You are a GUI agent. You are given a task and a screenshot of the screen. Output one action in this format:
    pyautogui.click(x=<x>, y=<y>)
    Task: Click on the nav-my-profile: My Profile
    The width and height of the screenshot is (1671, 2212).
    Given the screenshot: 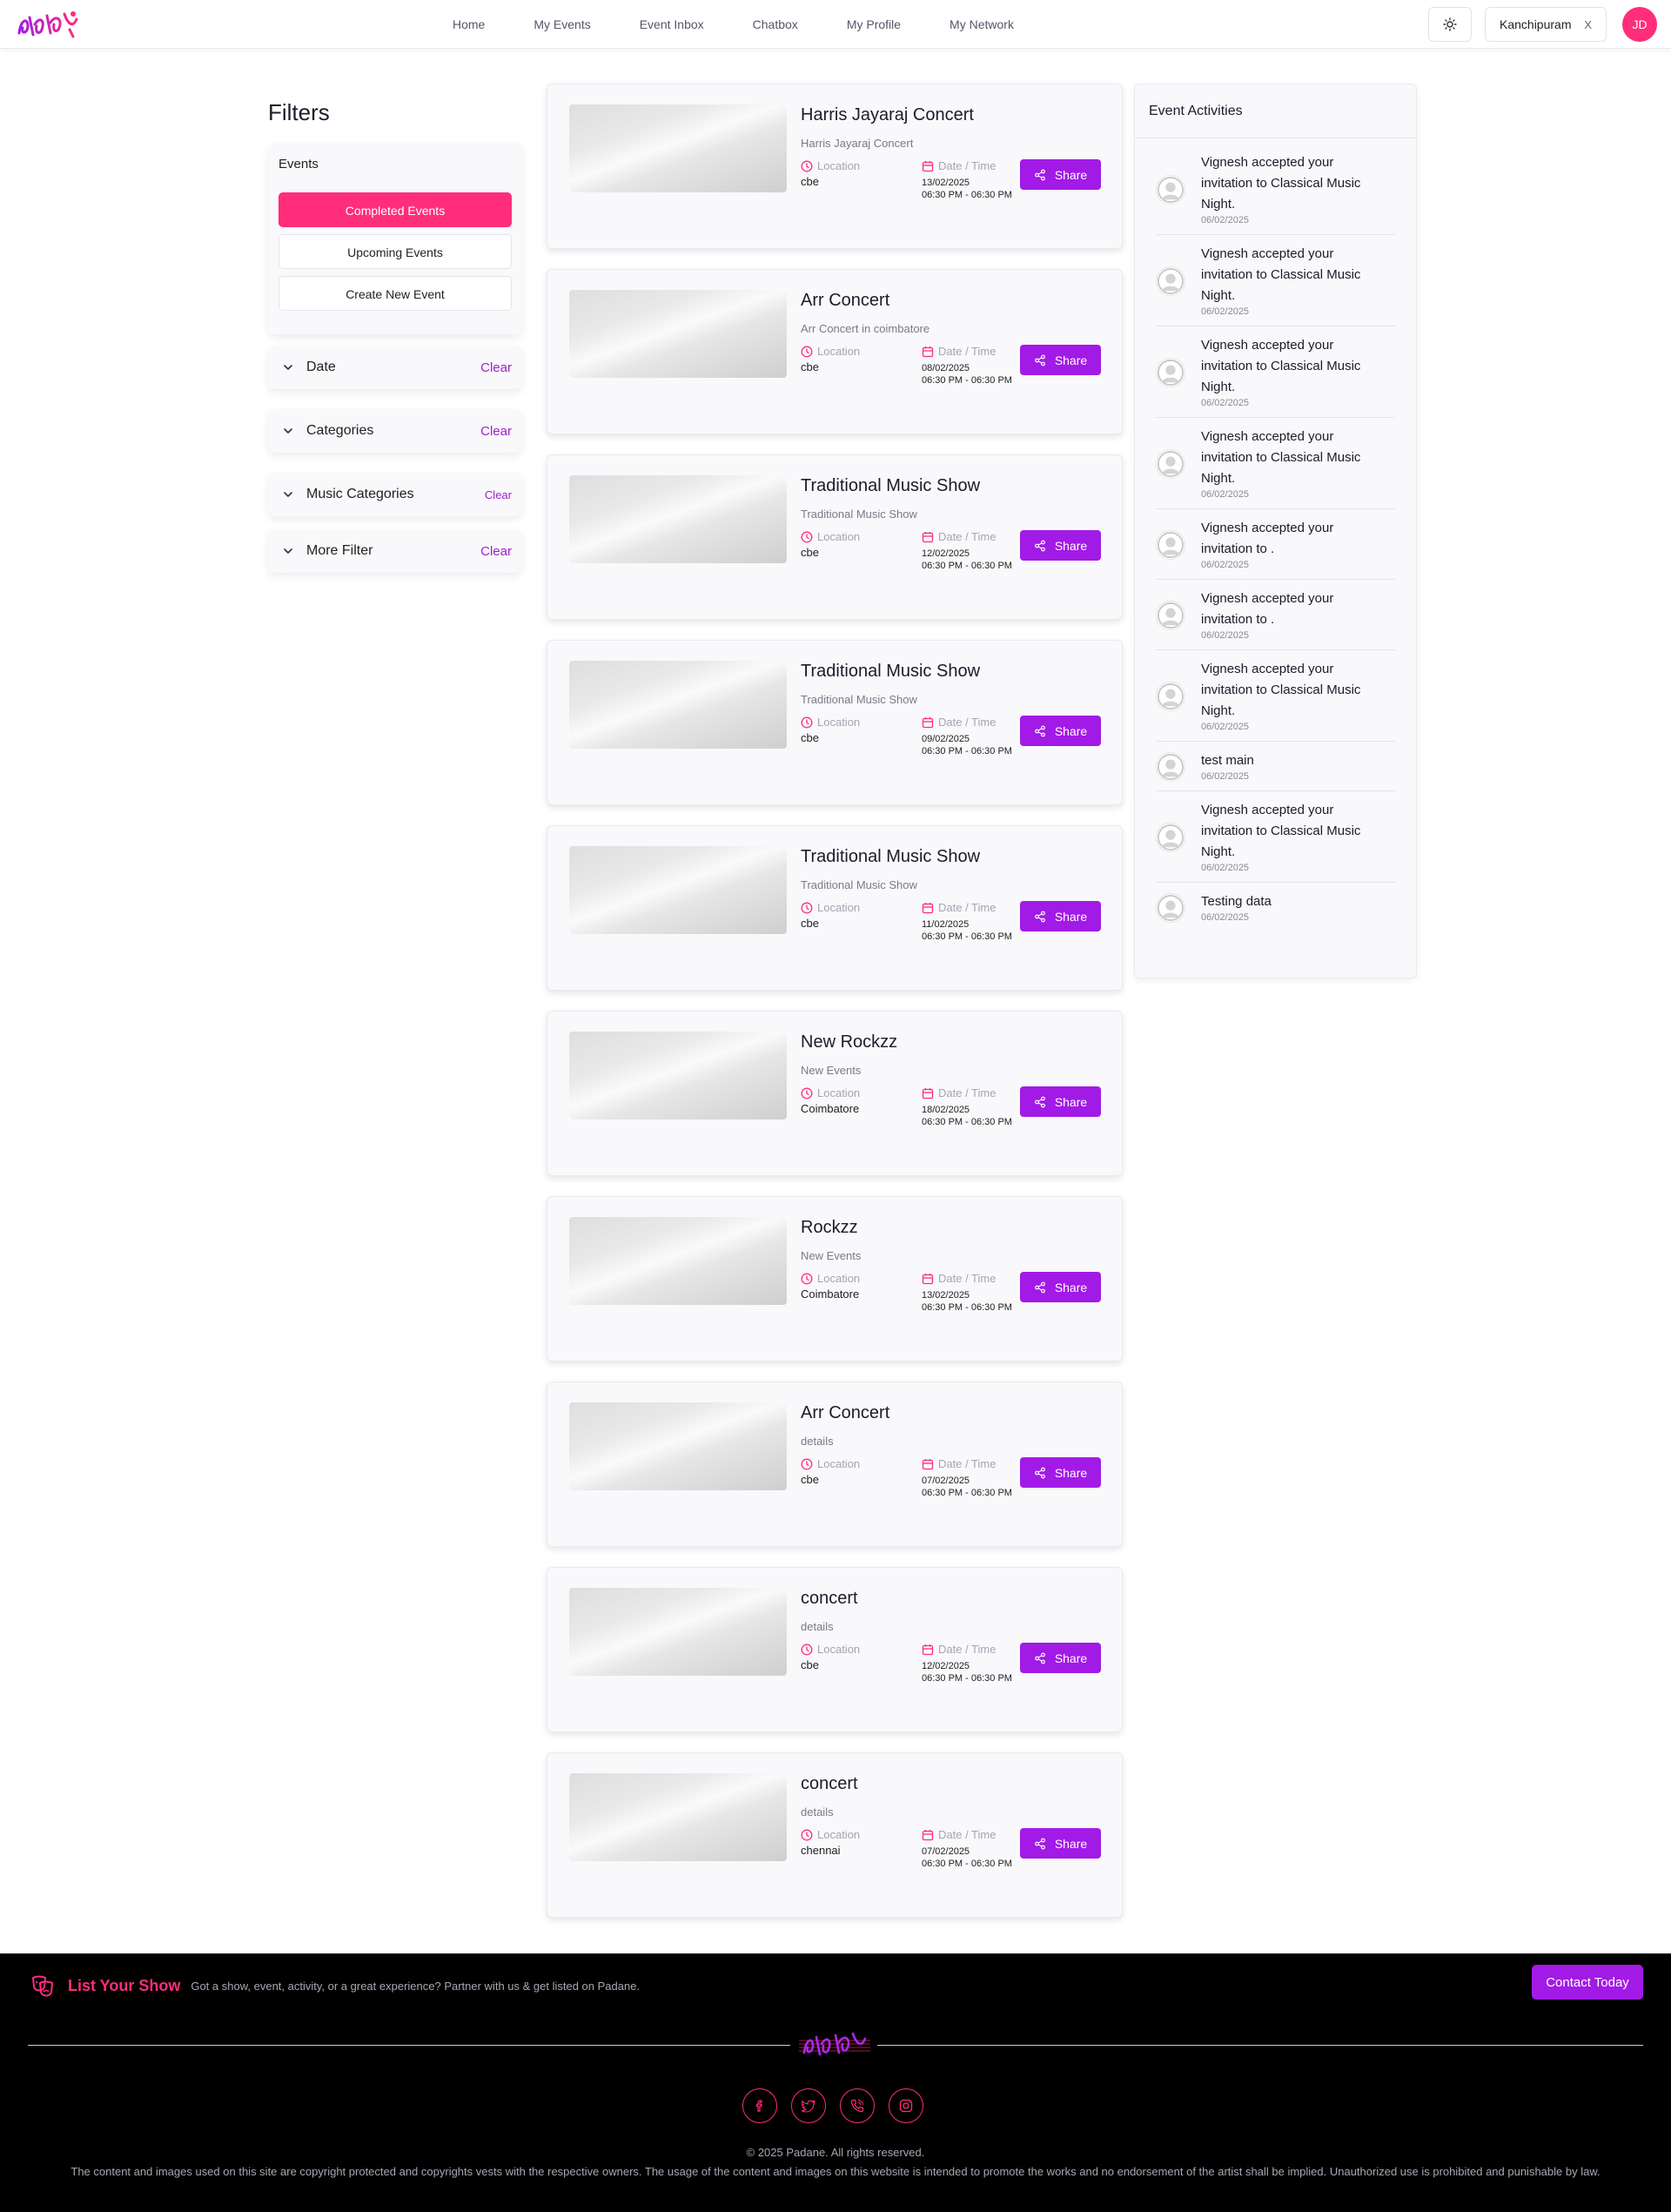 What is the action you would take?
    pyautogui.click(x=874, y=24)
    